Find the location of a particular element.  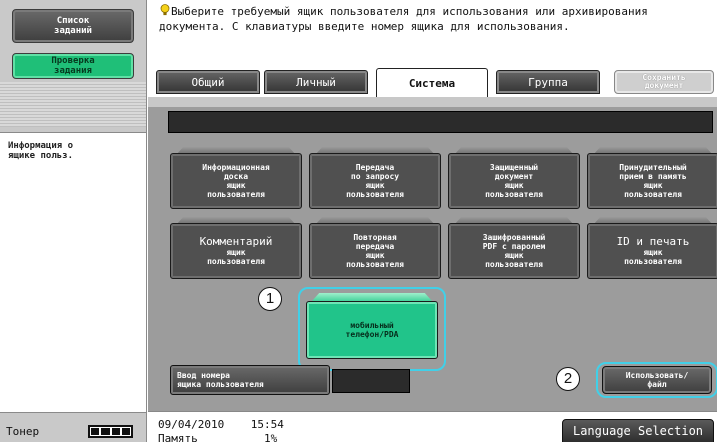

sidebar-divider is located at coordinates (73, 104).